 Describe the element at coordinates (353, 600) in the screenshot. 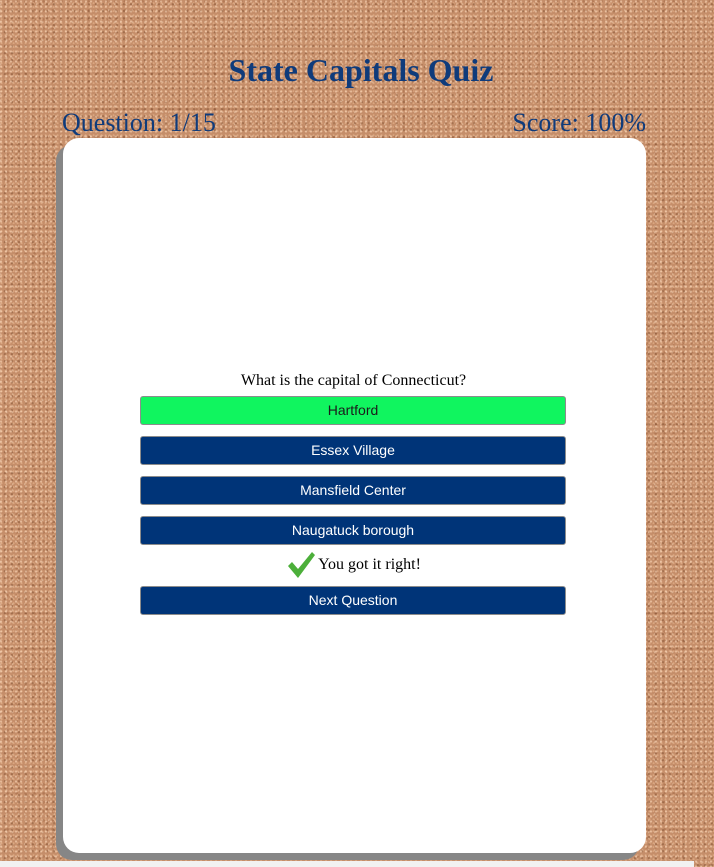

I see `next-question-button: Next Question` at that location.